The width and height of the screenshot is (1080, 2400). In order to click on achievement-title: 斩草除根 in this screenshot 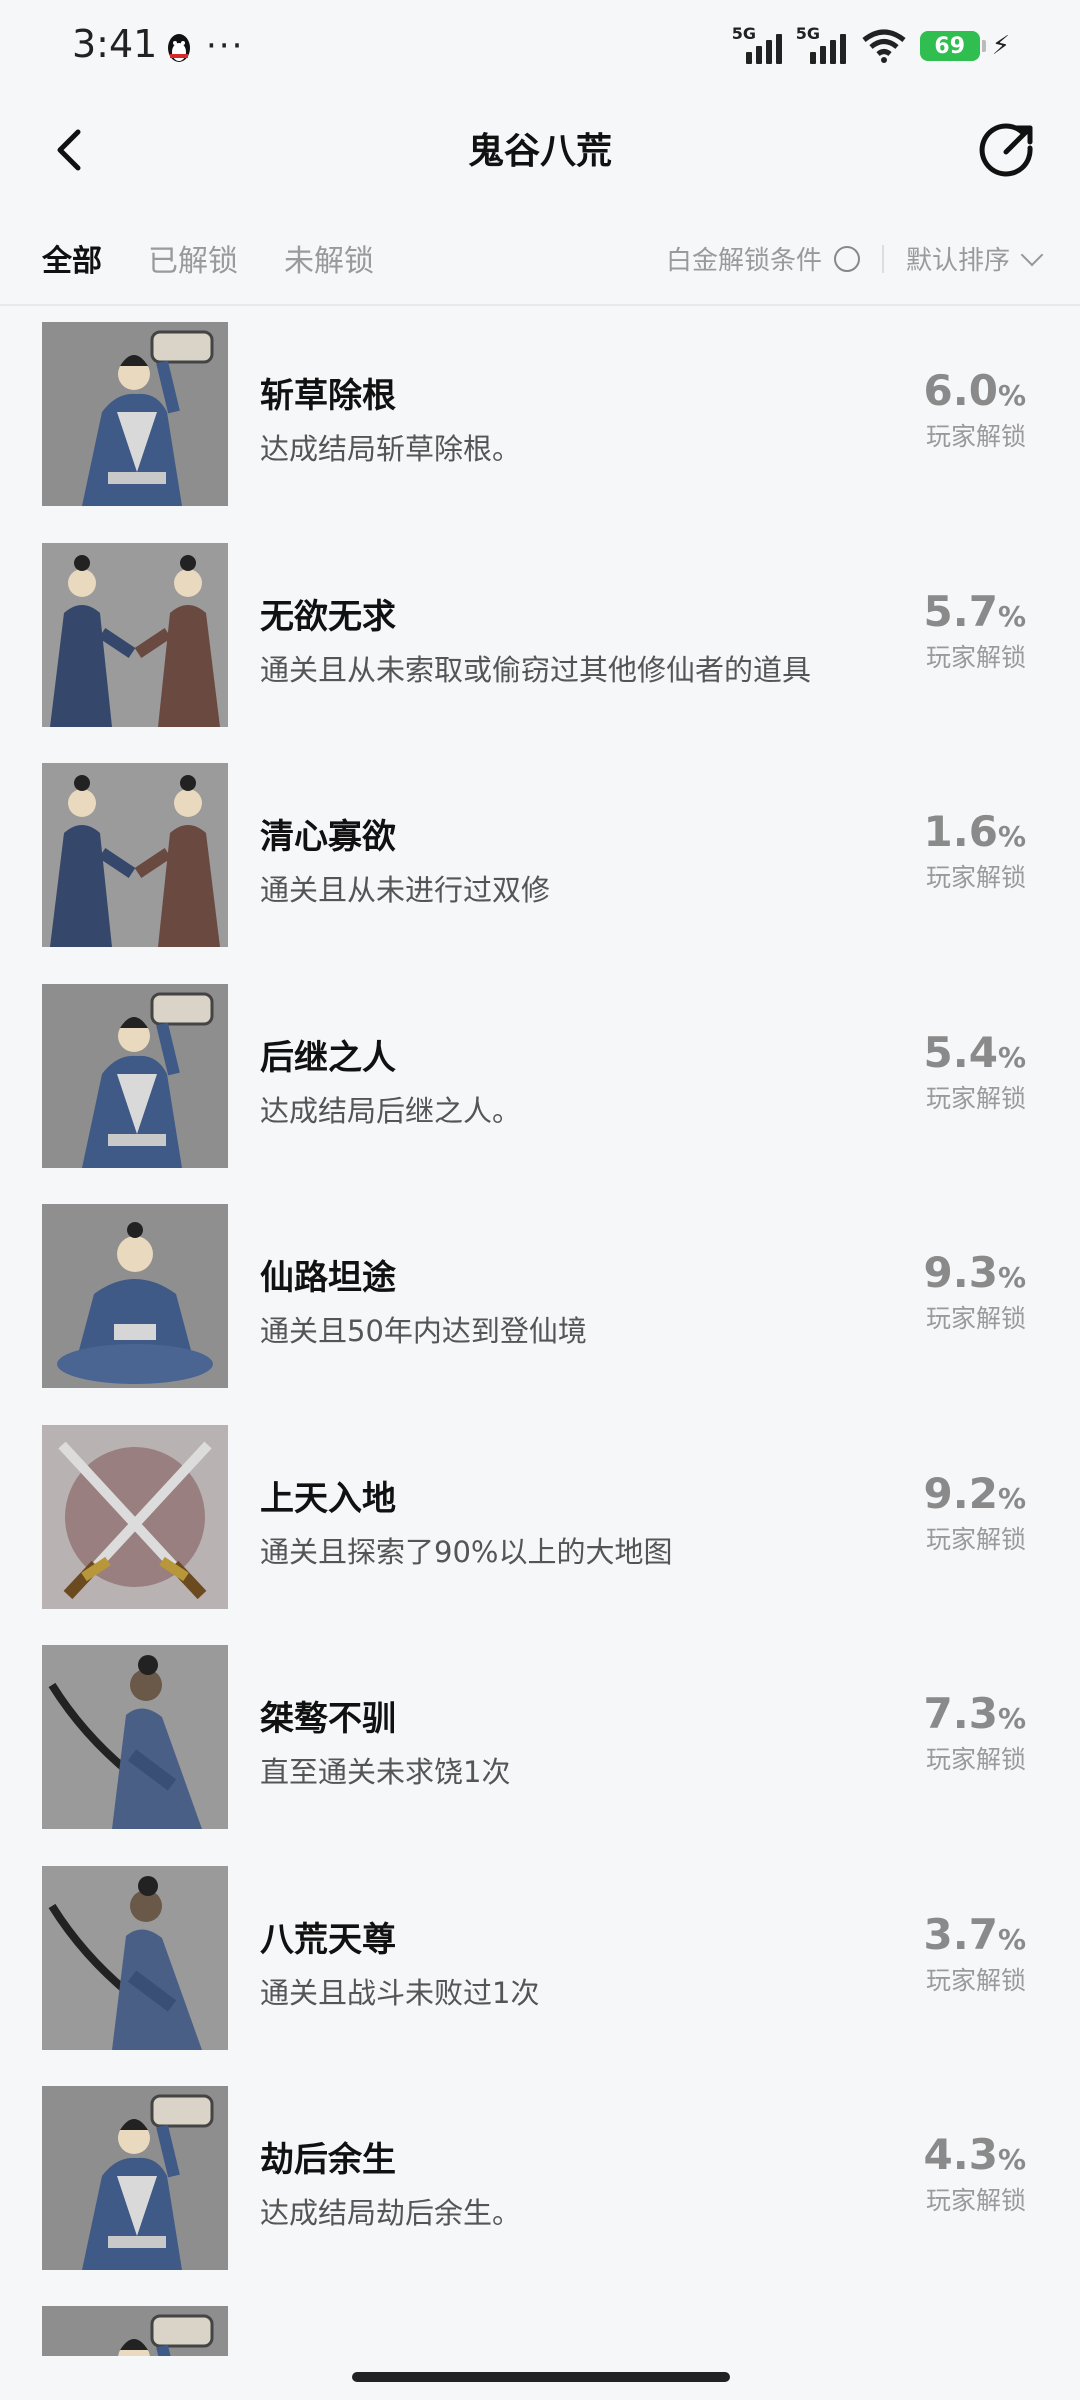, I will do `click(328, 396)`.